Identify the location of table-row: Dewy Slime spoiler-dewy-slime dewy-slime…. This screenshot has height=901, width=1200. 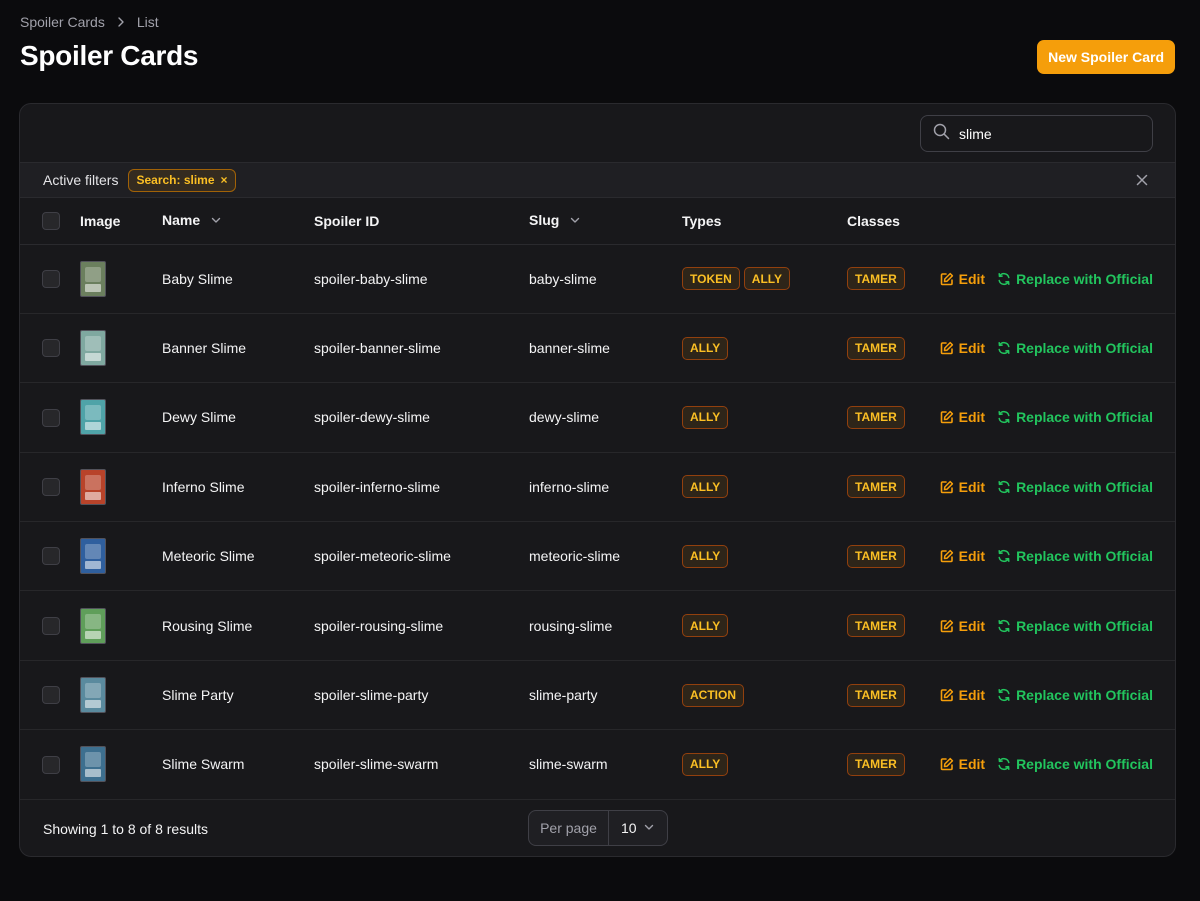
(597, 418).